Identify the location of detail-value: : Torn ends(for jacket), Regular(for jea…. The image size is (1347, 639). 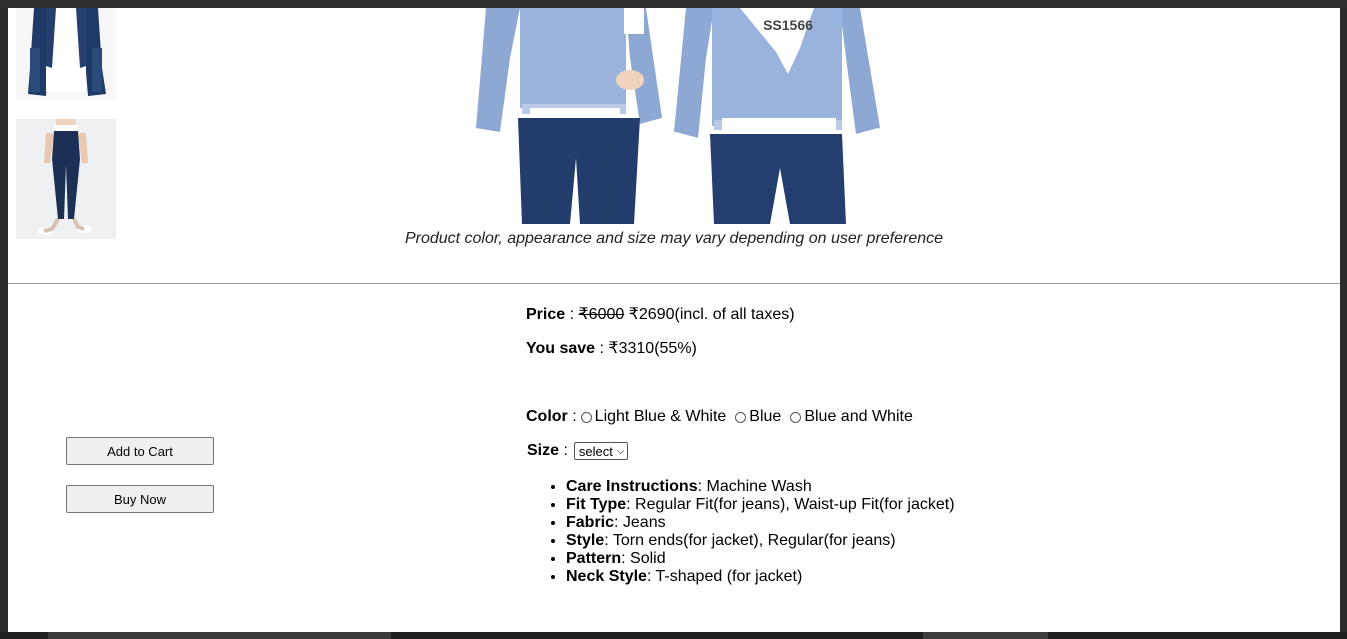
(750, 540).